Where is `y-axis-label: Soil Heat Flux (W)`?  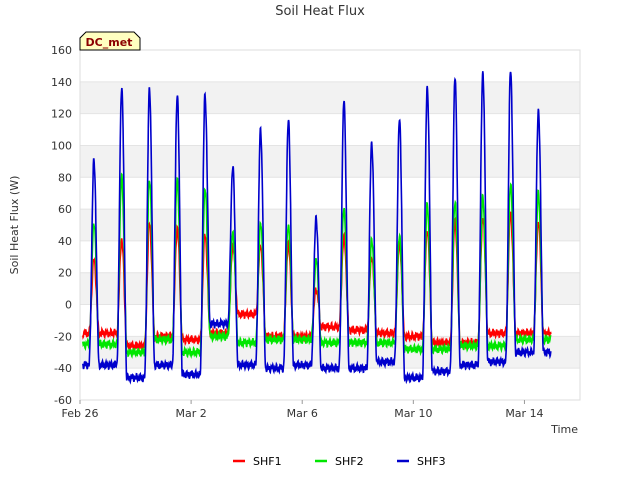 y-axis-label: Soil Heat Flux (W) is located at coordinates (14, 225).